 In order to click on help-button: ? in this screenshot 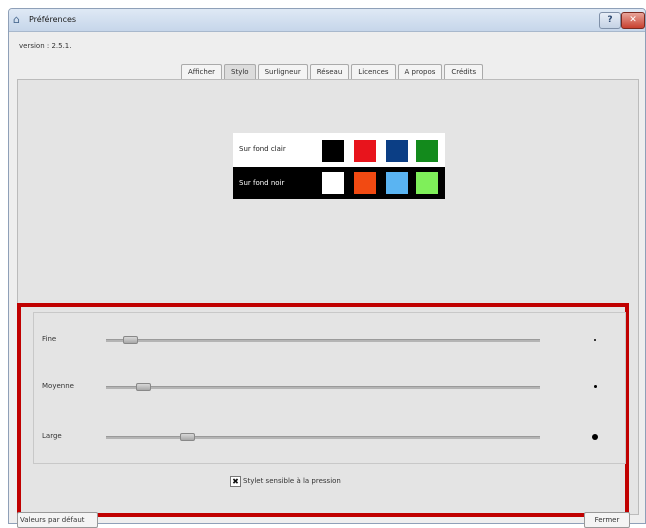, I will do `click(610, 20)`.